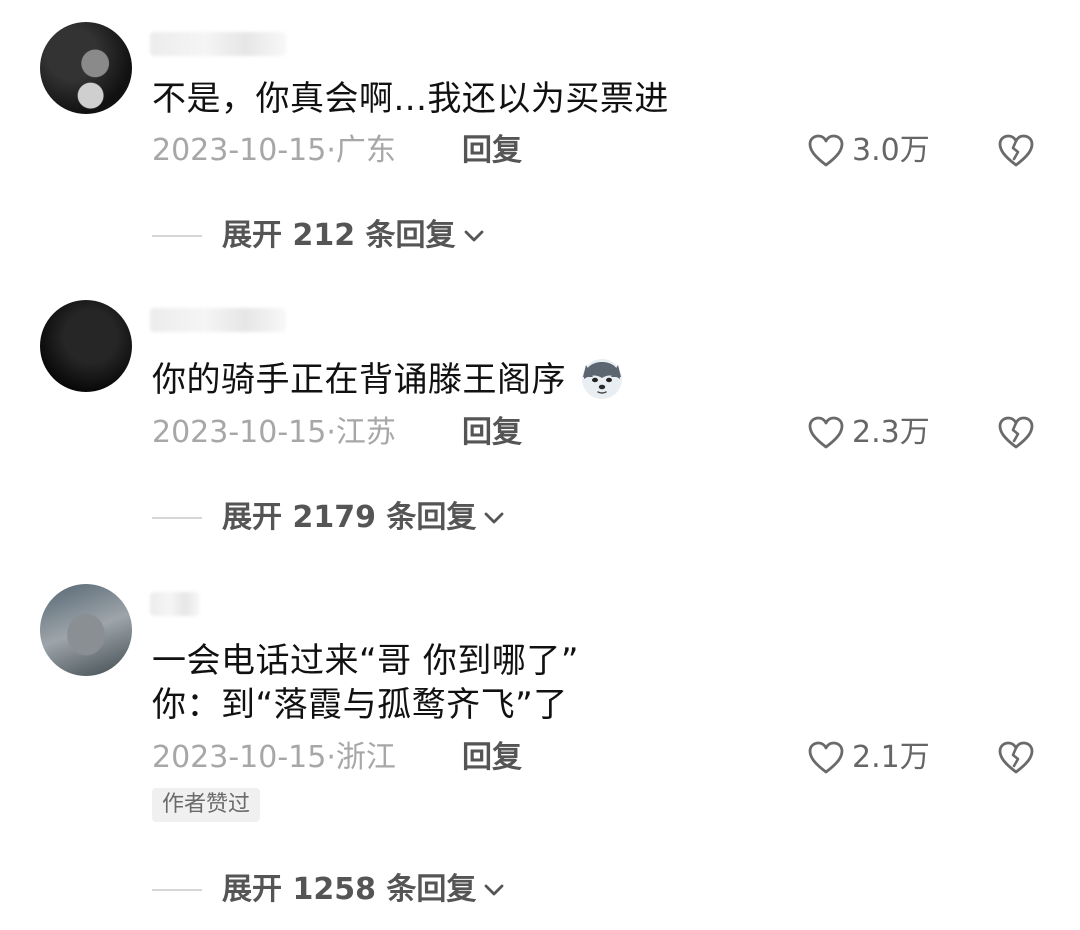 Image resolution: width=1080 pixels, height=930 pixels. Describe the element at coordinates (359, 380) in the screenshot. I see `comment-text-content: 你的骑手正在背诵滕王阁序` at that location.